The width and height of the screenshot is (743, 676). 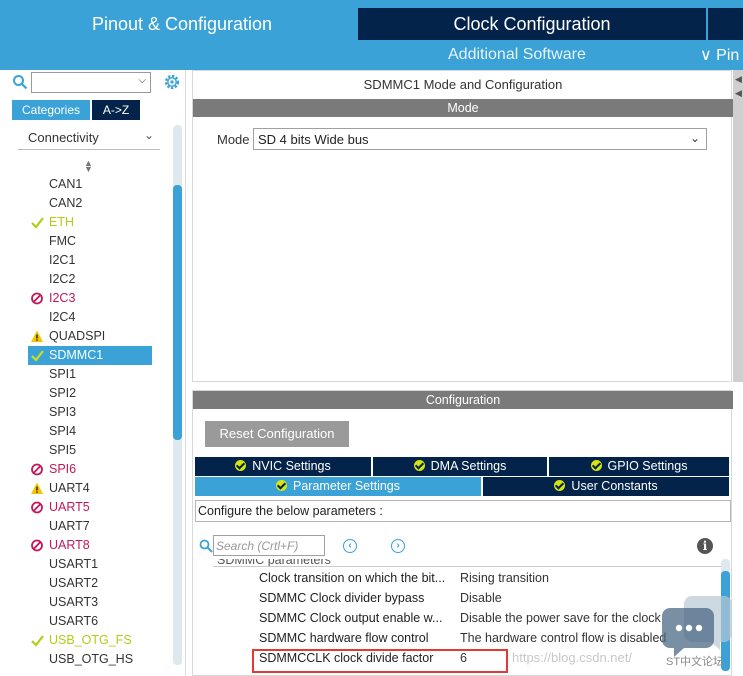 I want to click on reset-configuration-button: Reset Configuration, so click(x=277, y=434).